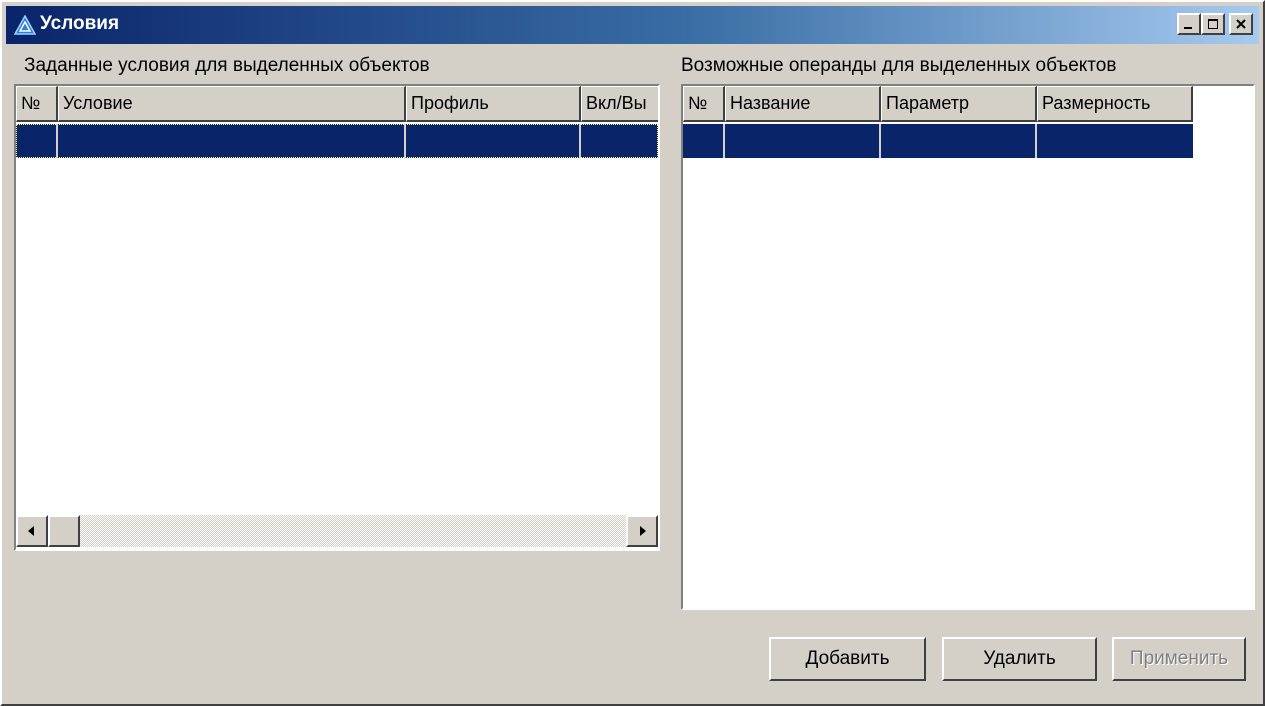 Image resolution: width=1265 pixels, height=706 pixels. What do you see at coordinates (337, 531) in the screenshot?
I see `horizontal-scrollbar` at bounding box center [337, 531].